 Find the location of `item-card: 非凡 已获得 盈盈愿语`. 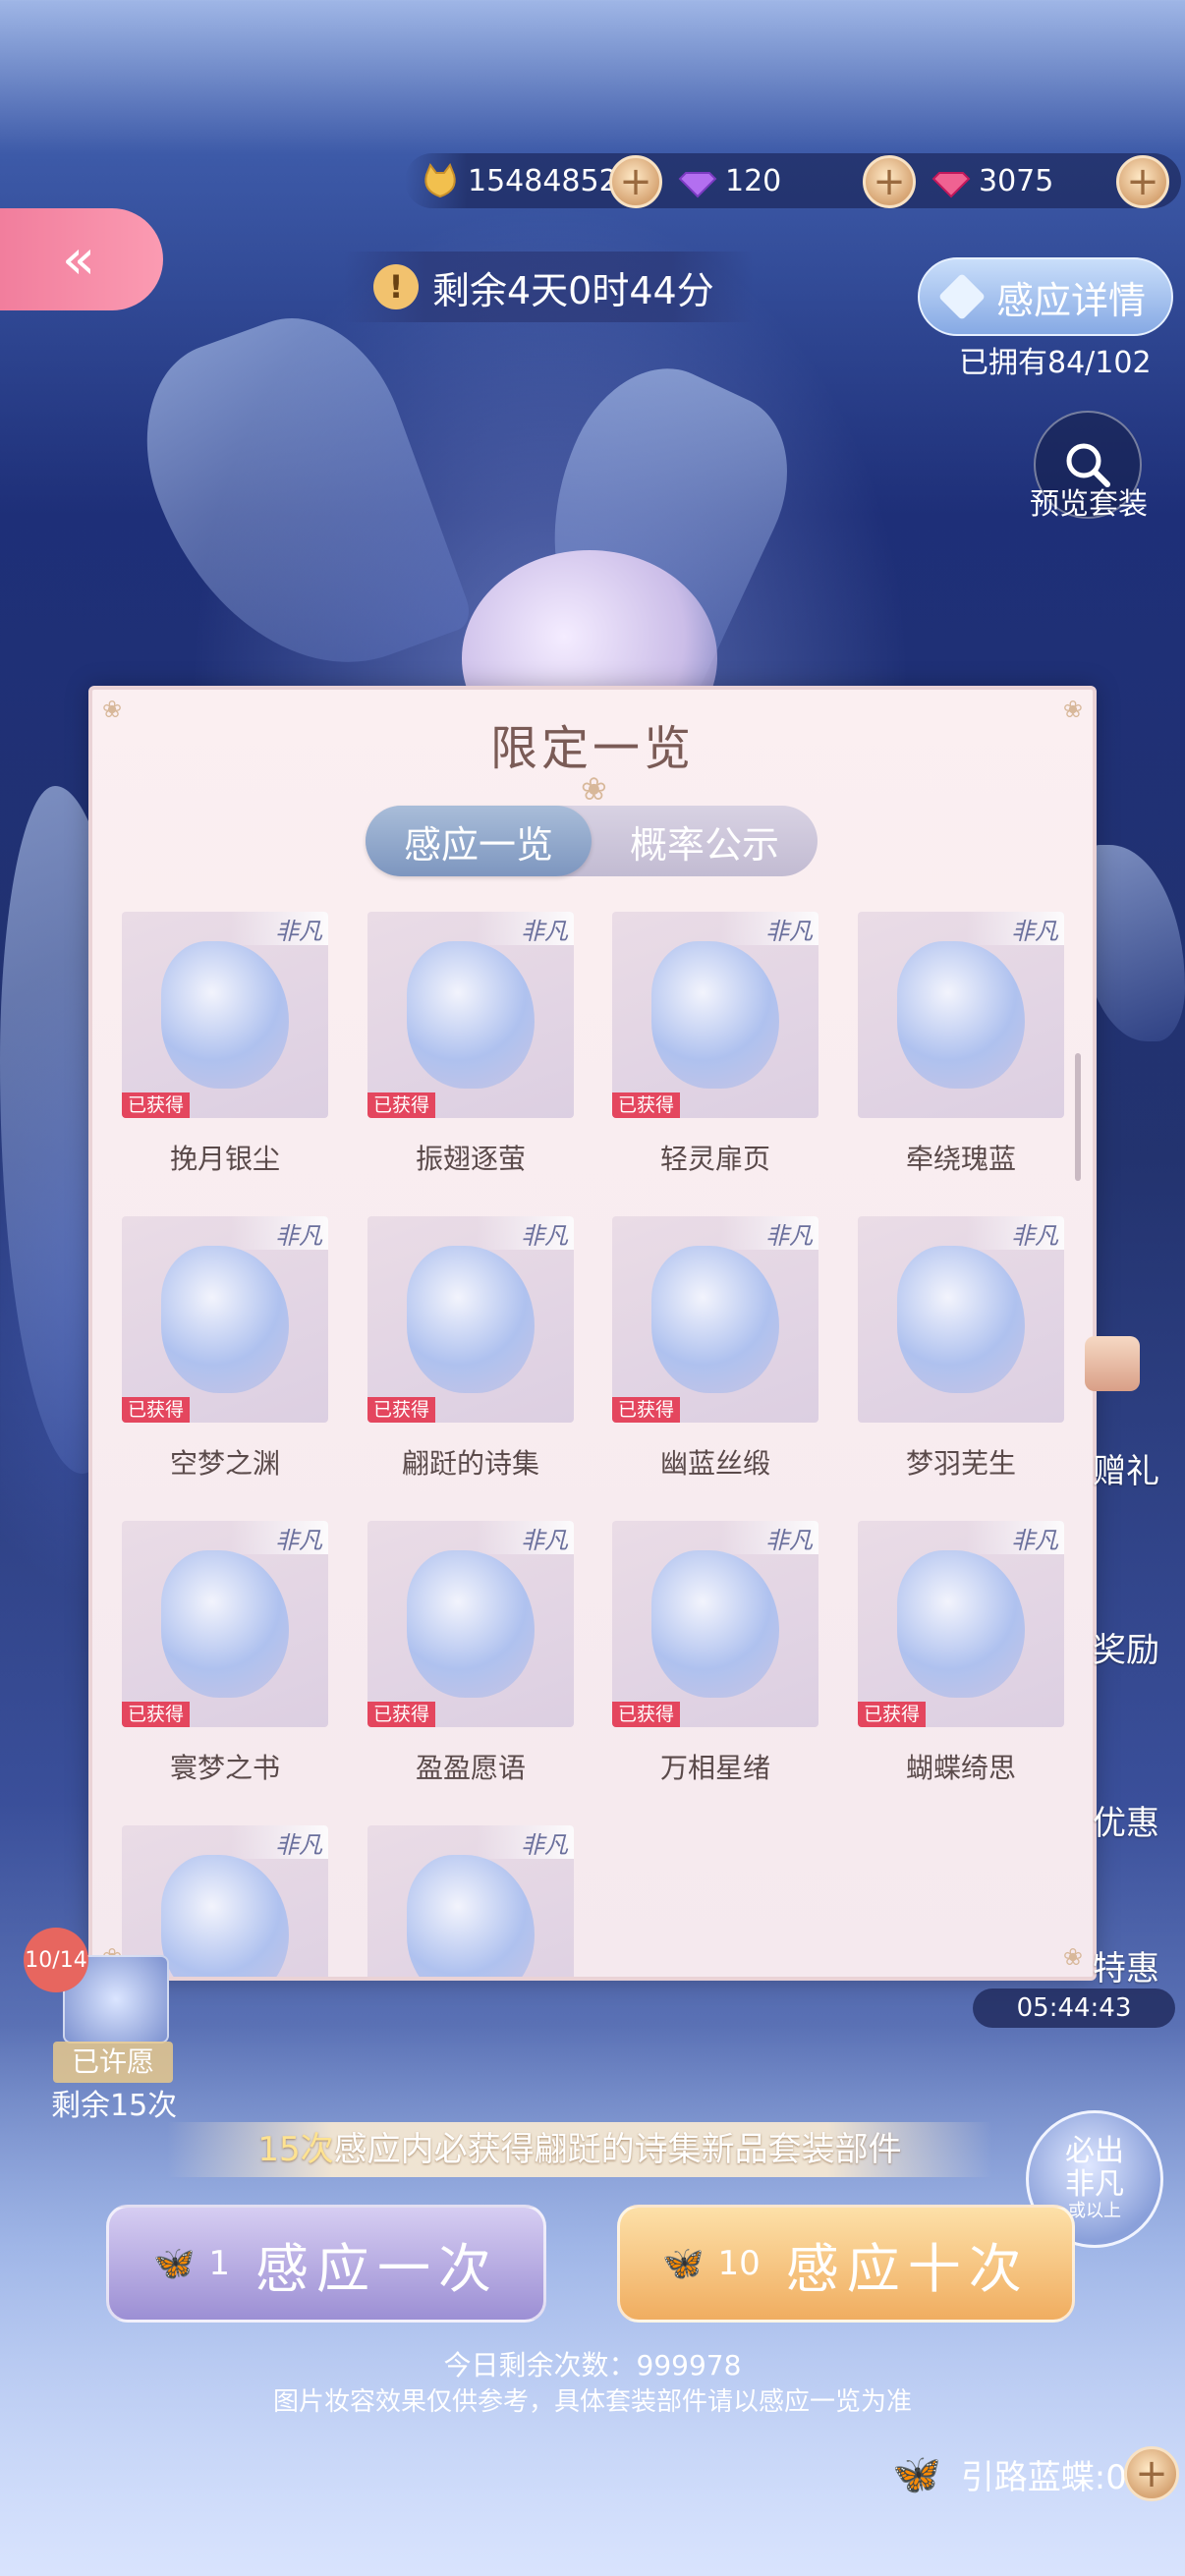

item-card: 非凡 已获得 盈盈愿语 is located at coordinates (471, 1656).